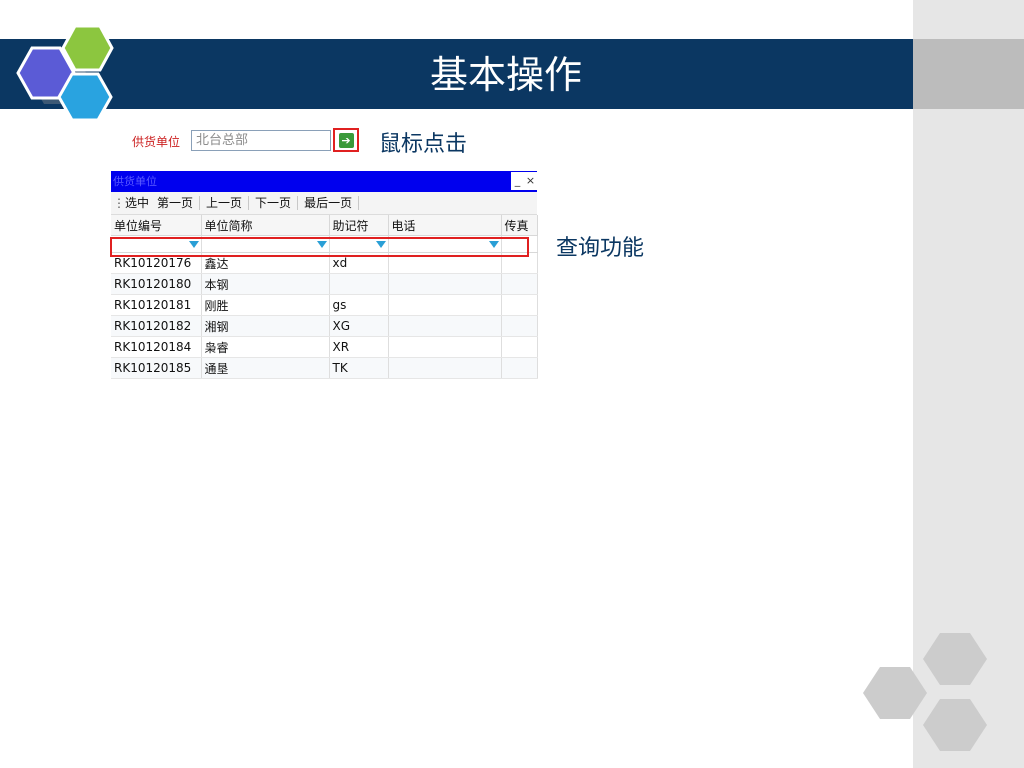 This screenshot has width=1024, height=768. I want to click on filter-cell-code, so click(156, 244).